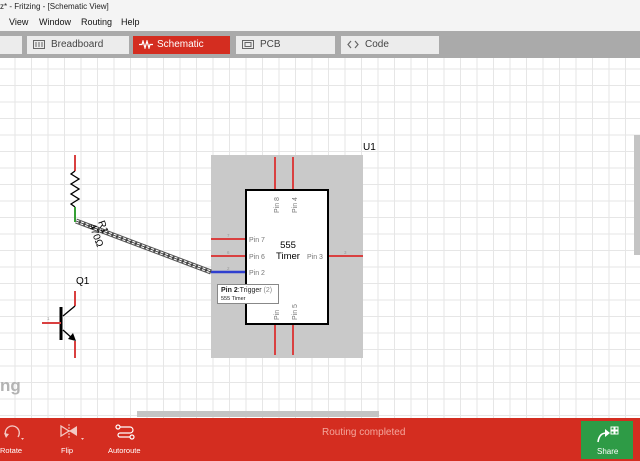 This screenshot has height=461, width=640. I want to click on view-tab-bar: Breadboard Schematic PCB Code, so click(320, 44).